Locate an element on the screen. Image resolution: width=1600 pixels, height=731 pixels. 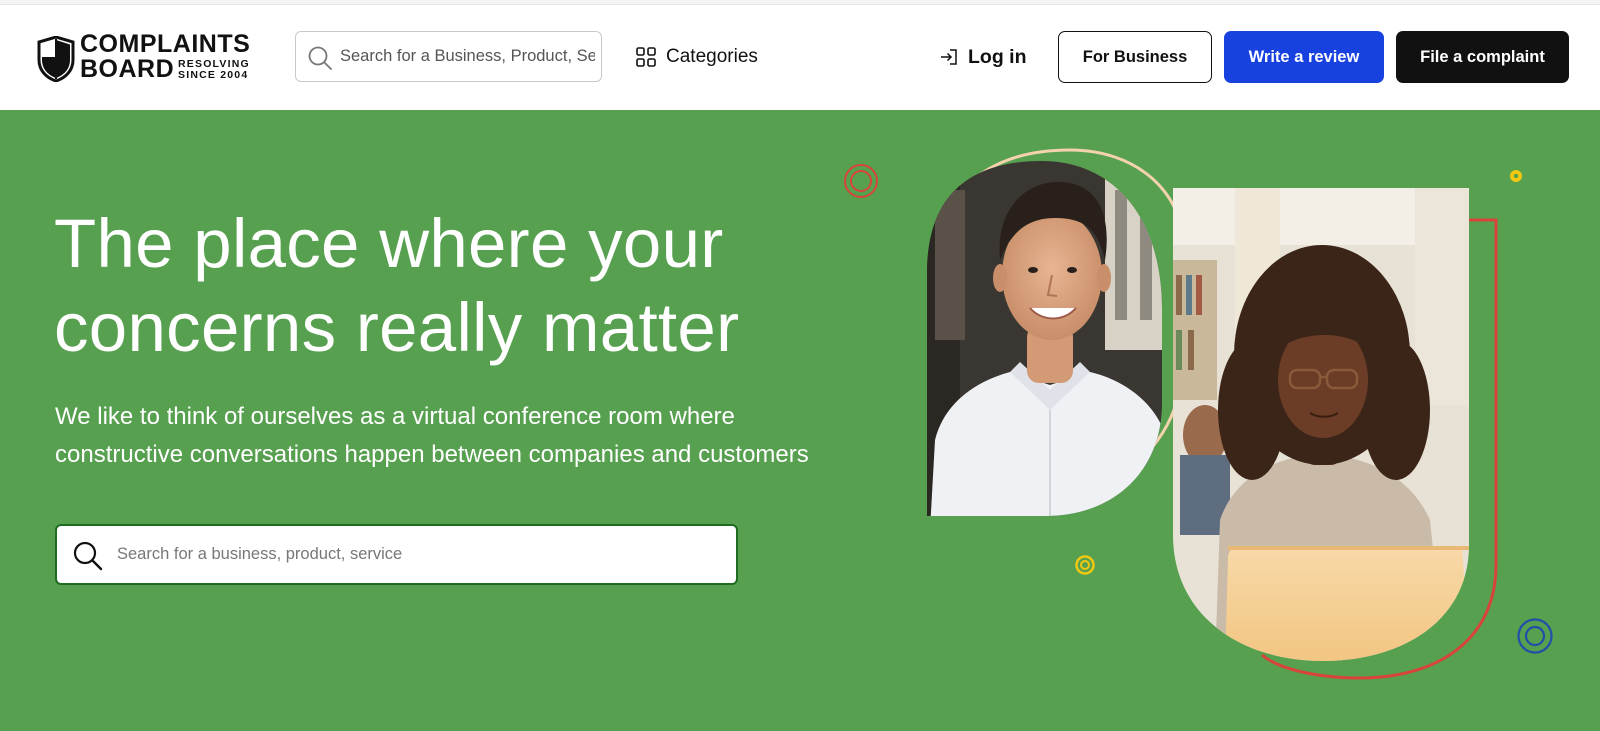
yellow-dot-decoration is located at coordinates (1516, 176).